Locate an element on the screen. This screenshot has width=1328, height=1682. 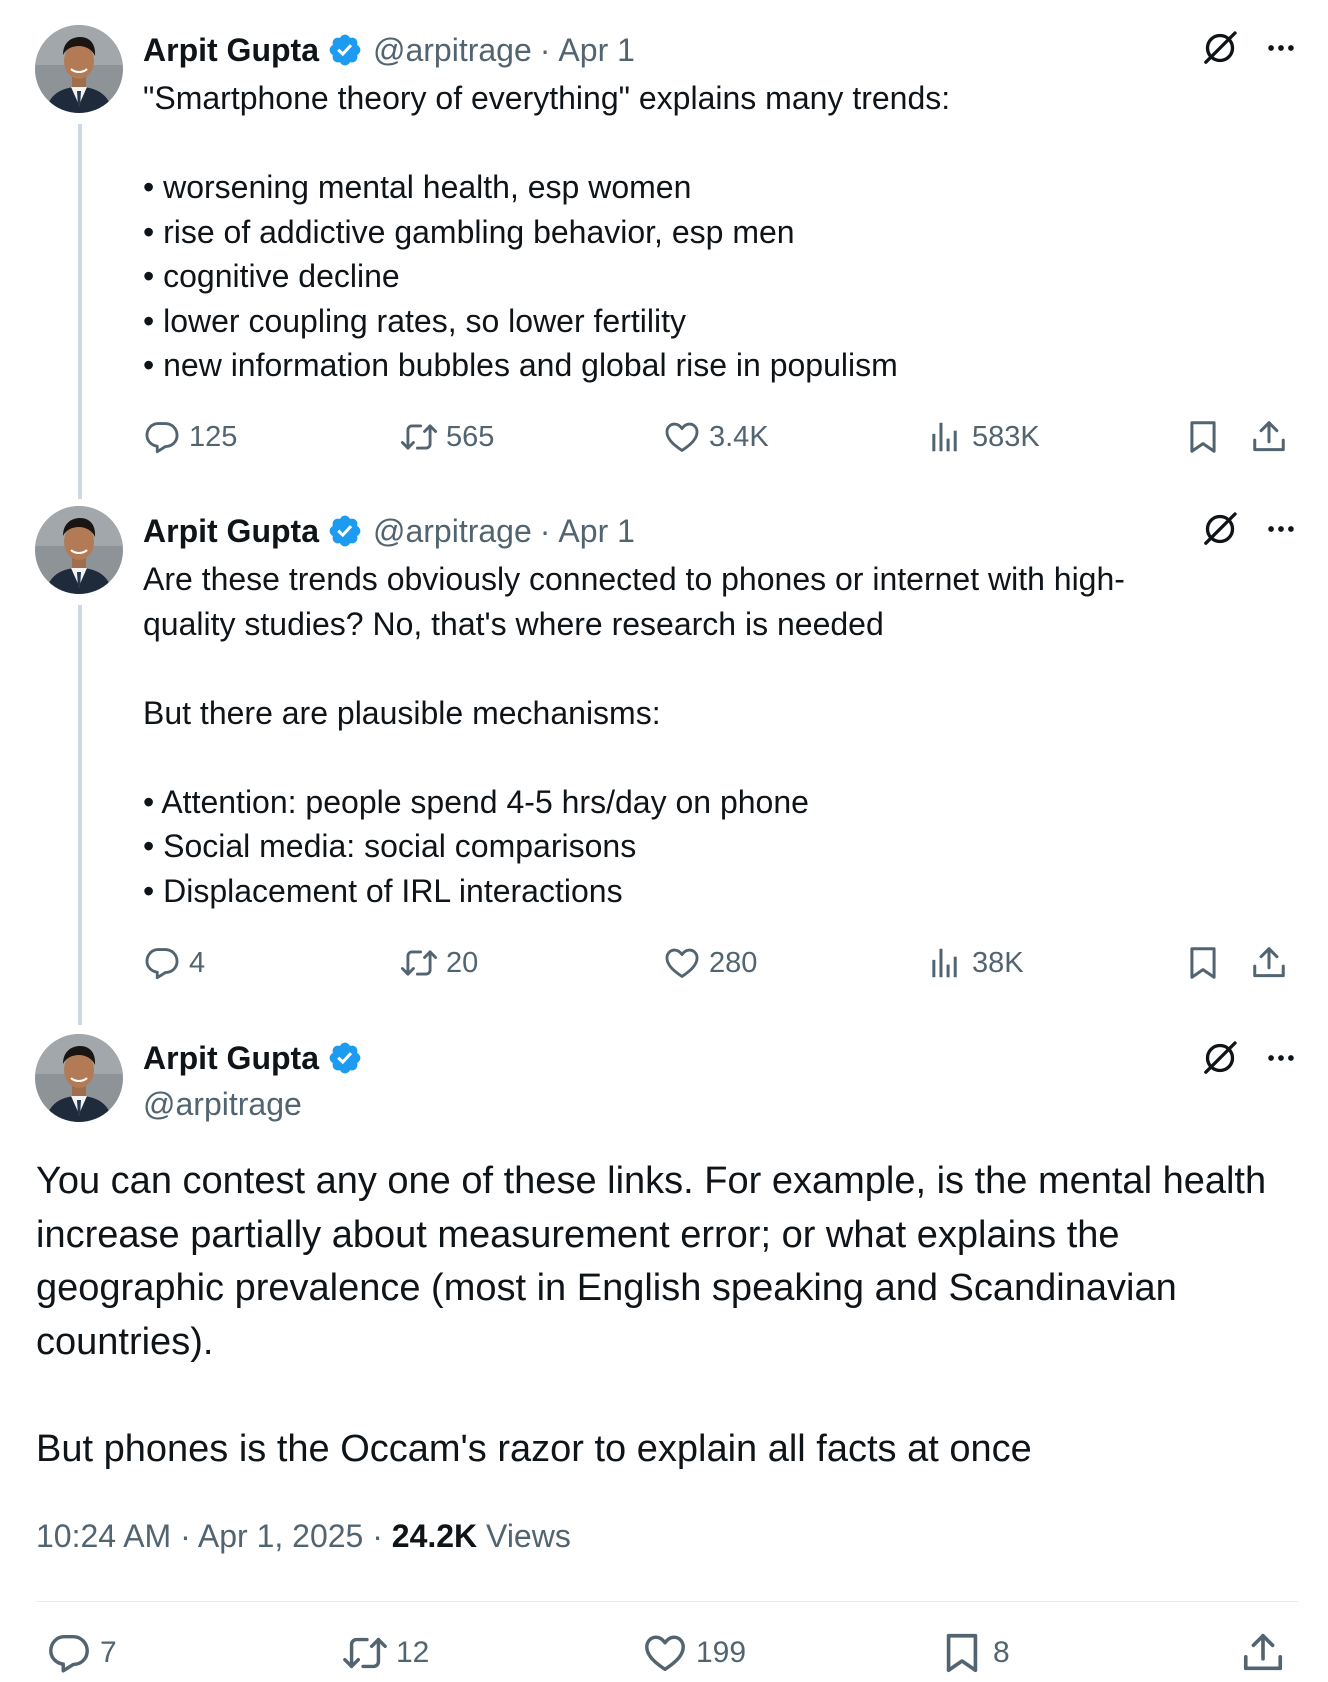
tweet-meta: 10:24 AM · Apr 1, 2025 · 24.2K Views is located at coordinates (303, 1536).